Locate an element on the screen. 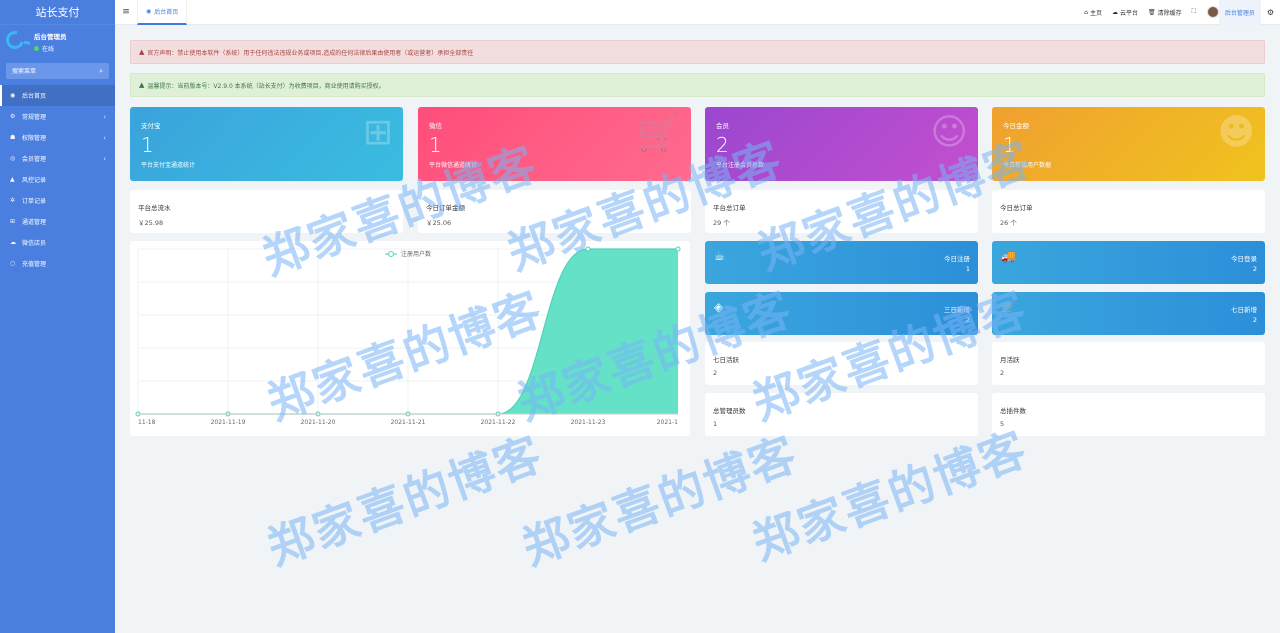 This screenshot has width=1280, height=633. info-title: 总插件数 is located at coordinates (1013, 411).